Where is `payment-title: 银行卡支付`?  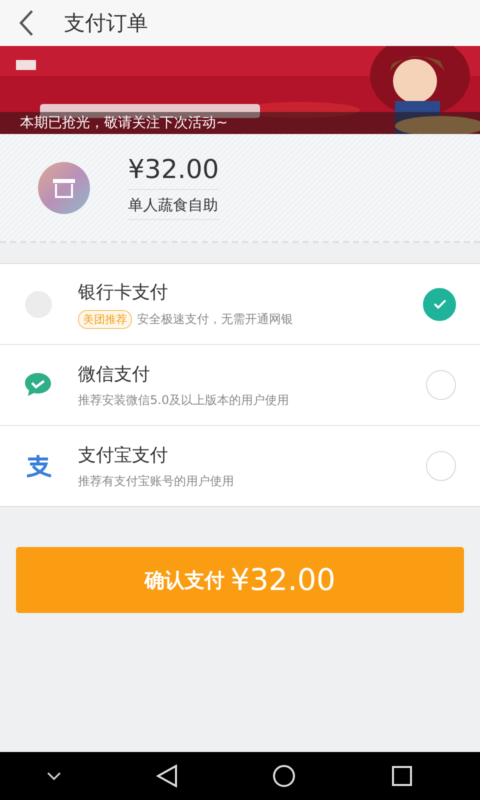
payment-title: 银行卡支付 is located at coordinates (123, 292).